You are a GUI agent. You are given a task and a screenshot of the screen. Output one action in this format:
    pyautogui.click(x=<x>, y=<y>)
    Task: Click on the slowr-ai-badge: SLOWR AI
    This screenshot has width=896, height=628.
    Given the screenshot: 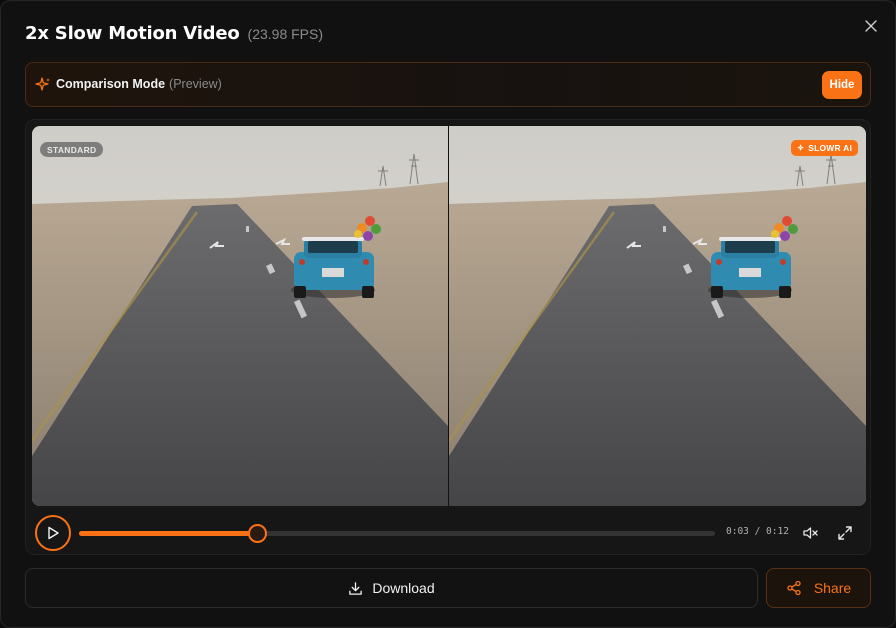 What is the action you would take?
    pyautogui.click(x=824, y=148)
    